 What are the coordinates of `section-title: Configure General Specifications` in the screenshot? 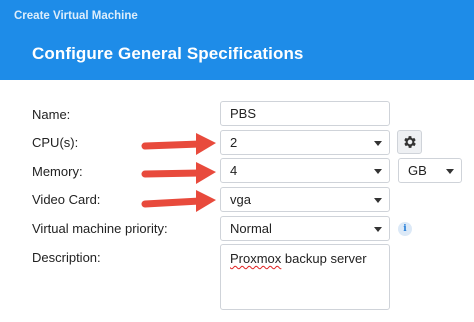 It's located at (168, 53).